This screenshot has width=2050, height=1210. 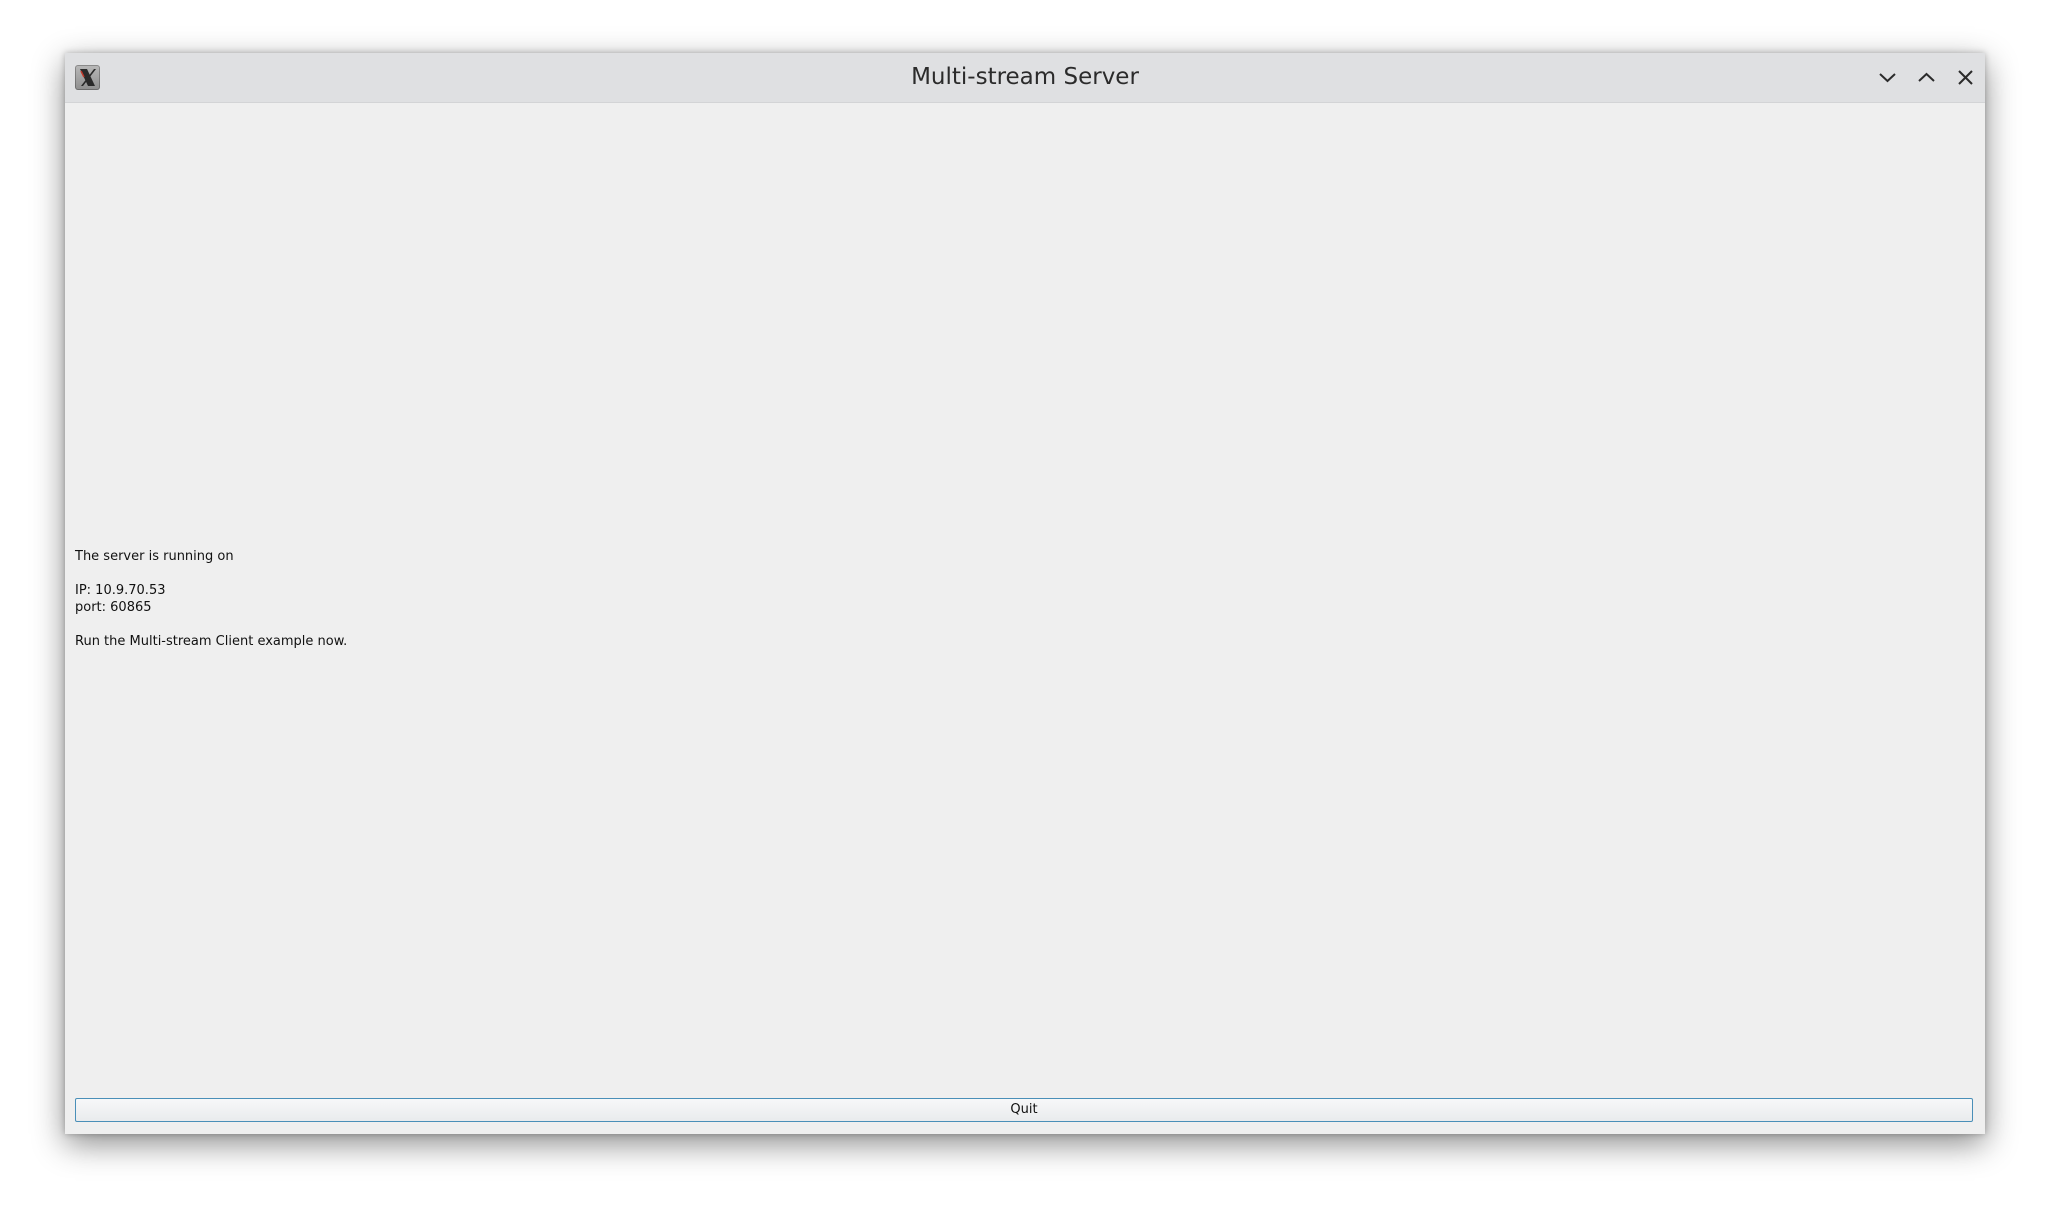 I want to click on port-line: port: 60865, so click(x=113, y=607).